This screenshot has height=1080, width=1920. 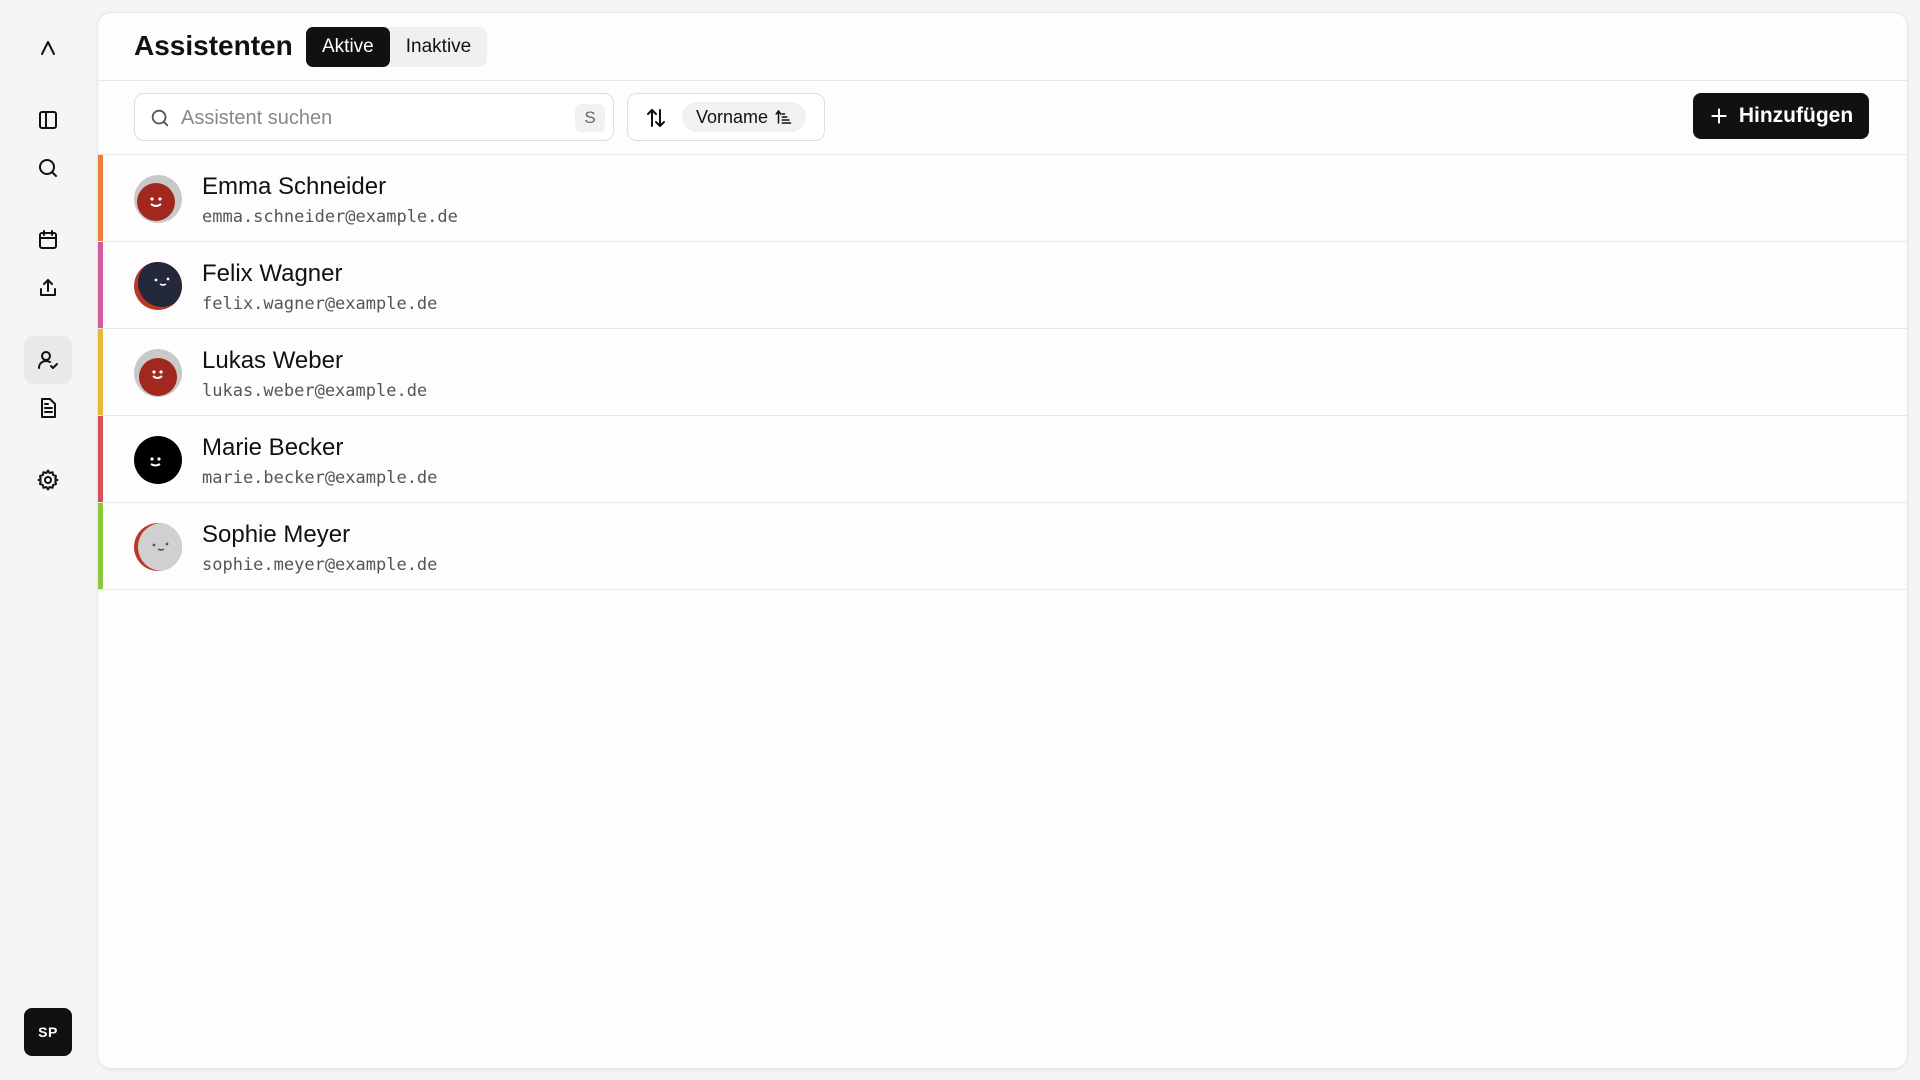 I want to click on add-button: Hinzufügen, so click(x=1781, y=116).